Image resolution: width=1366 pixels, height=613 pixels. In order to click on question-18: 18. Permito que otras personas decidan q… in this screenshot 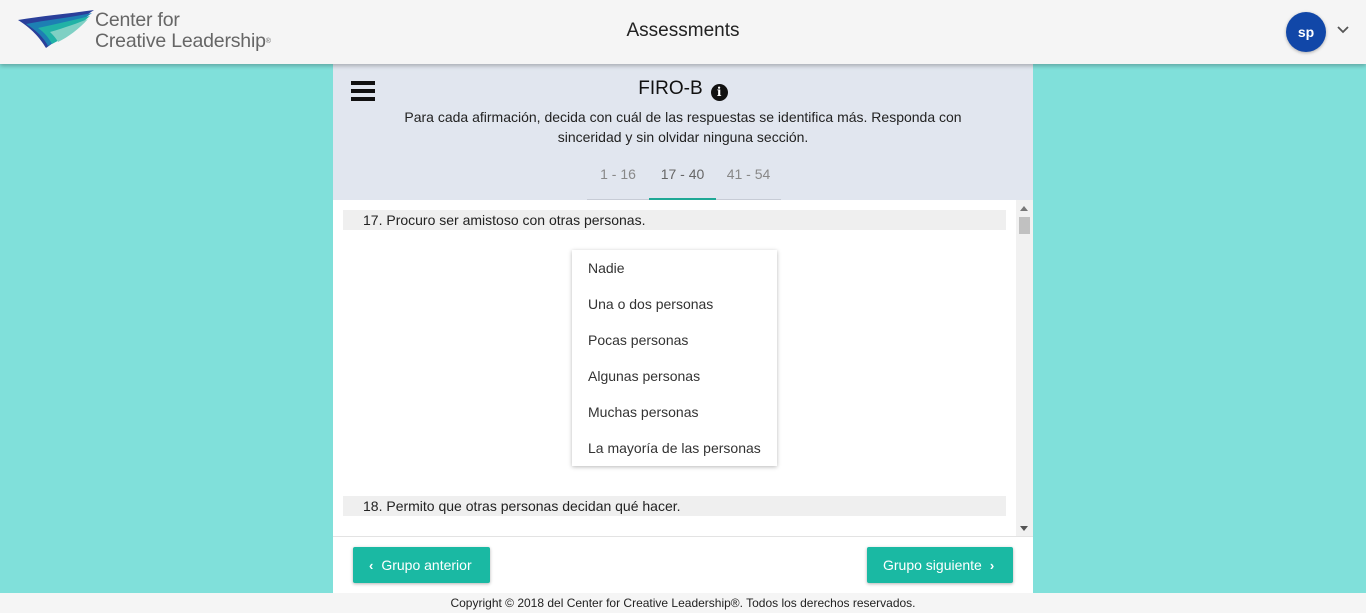, I will do `click(674, 506)`.